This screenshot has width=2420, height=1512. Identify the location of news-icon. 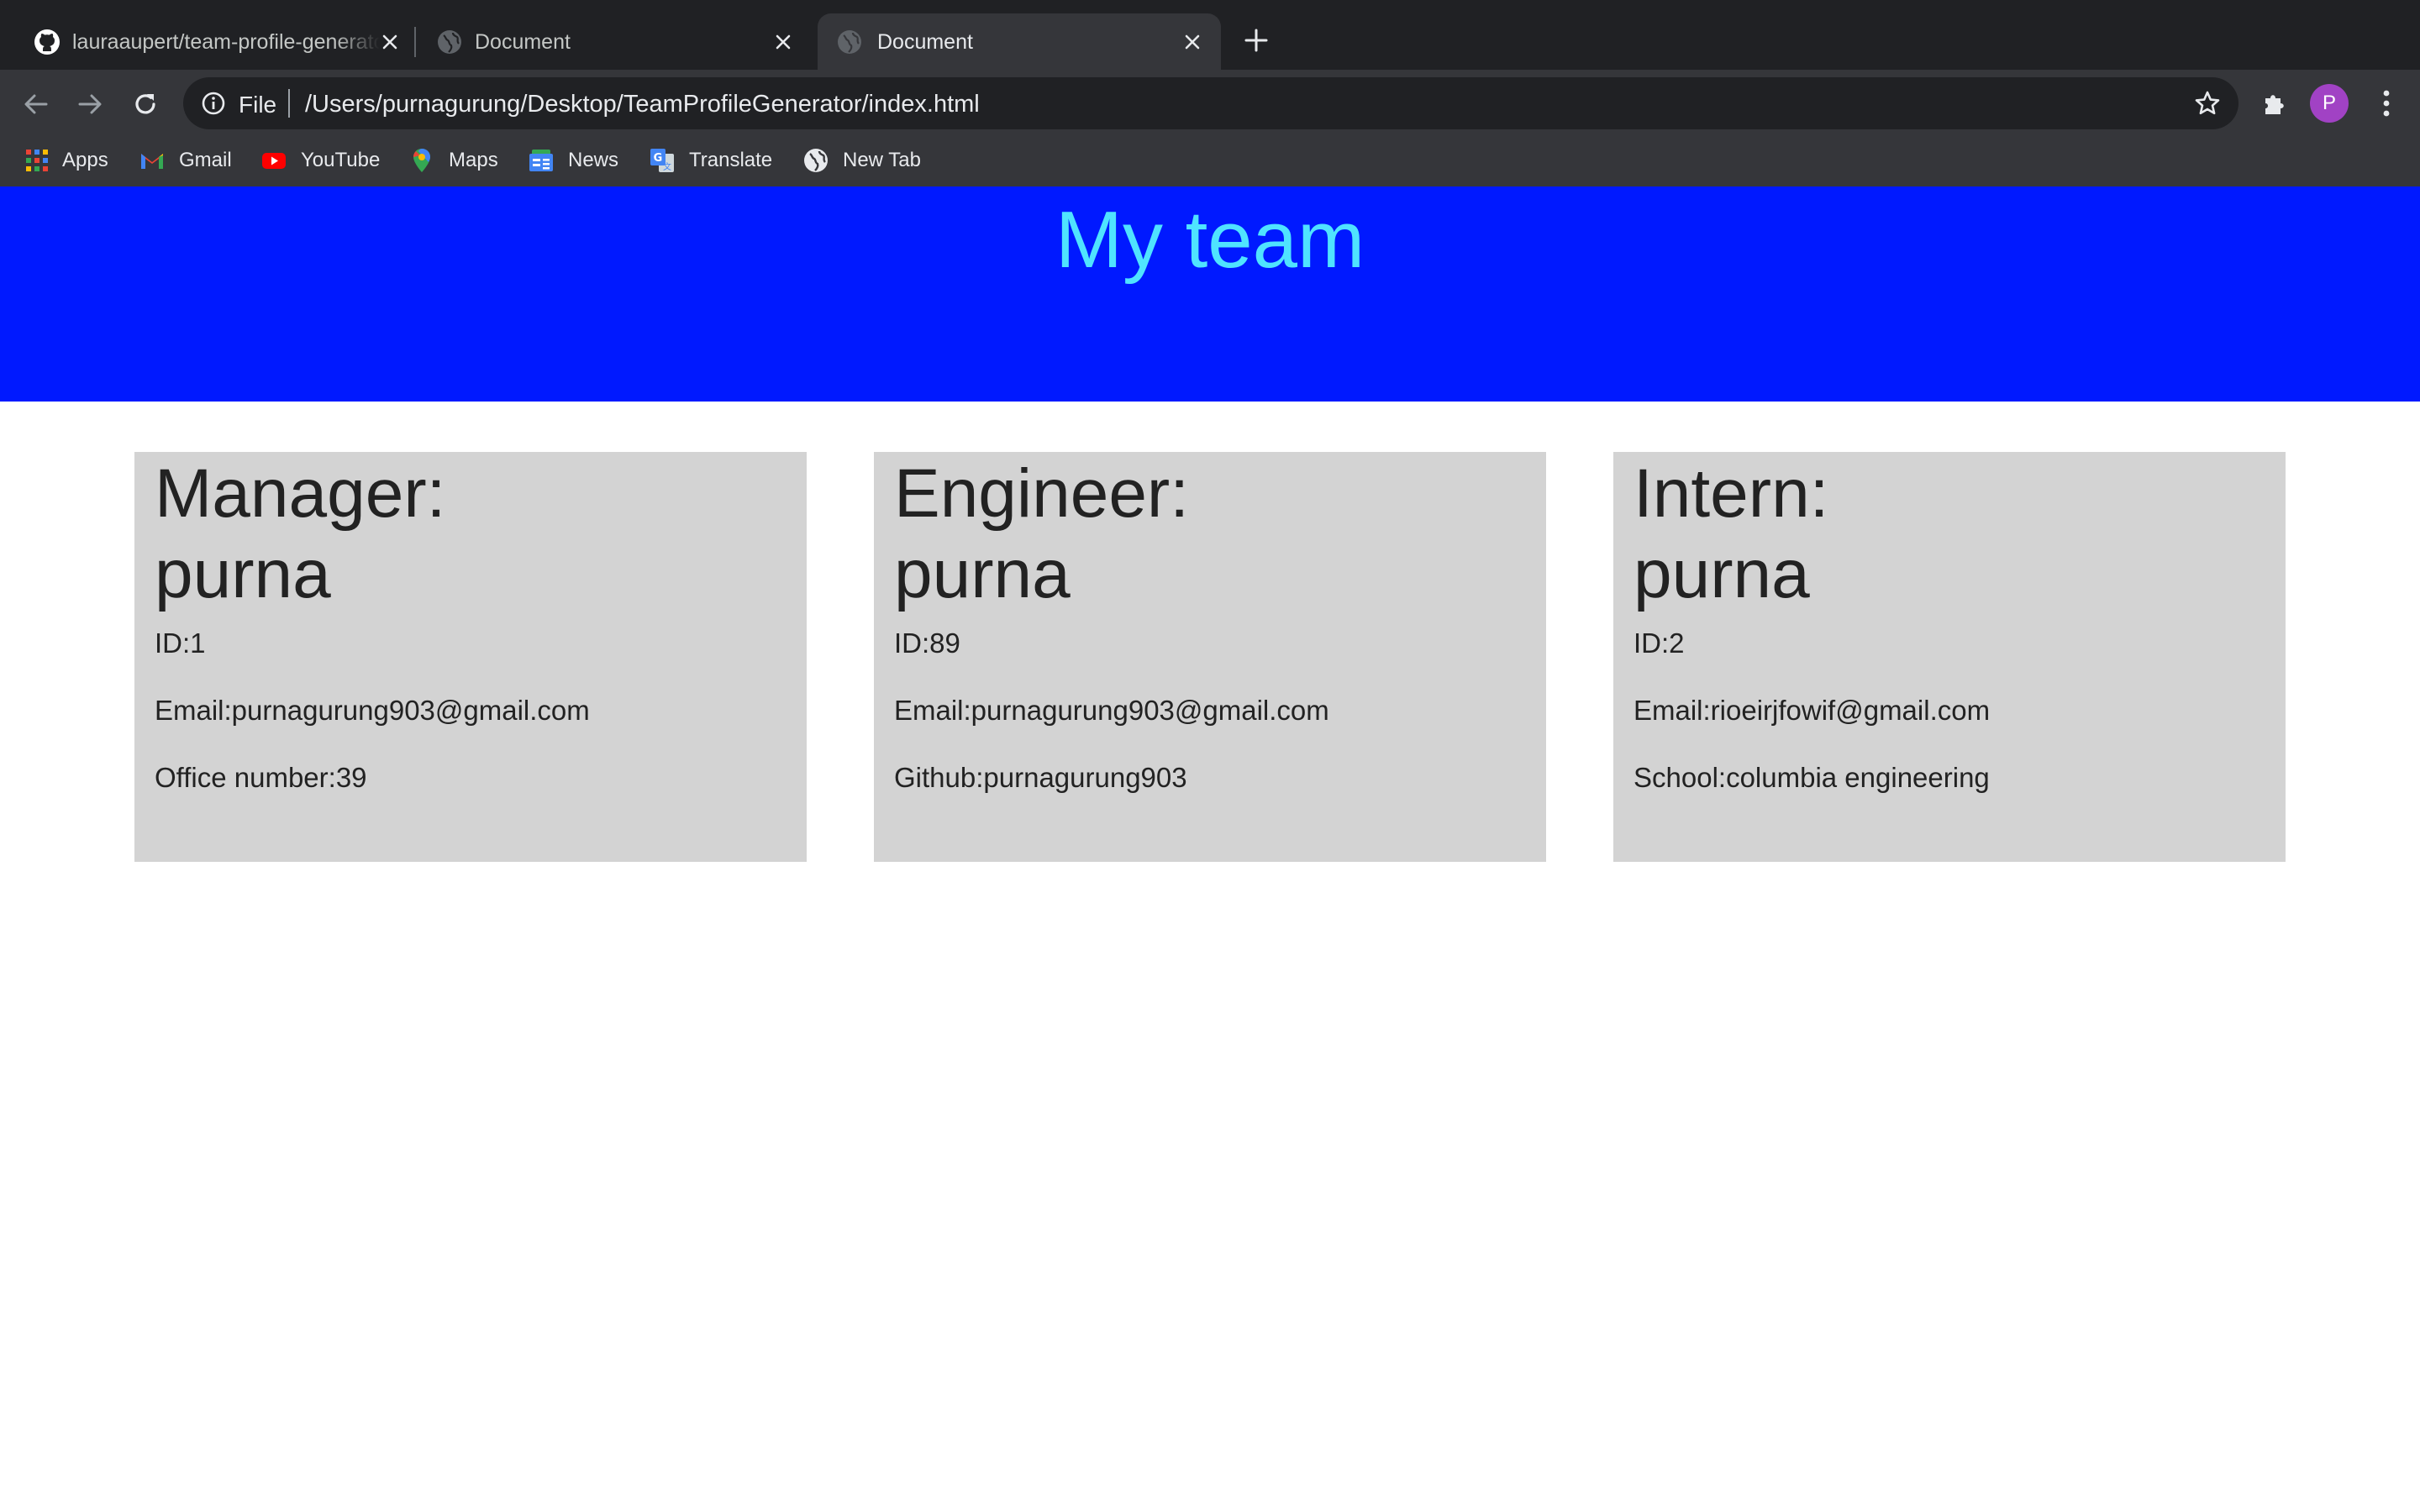
(541, 160).